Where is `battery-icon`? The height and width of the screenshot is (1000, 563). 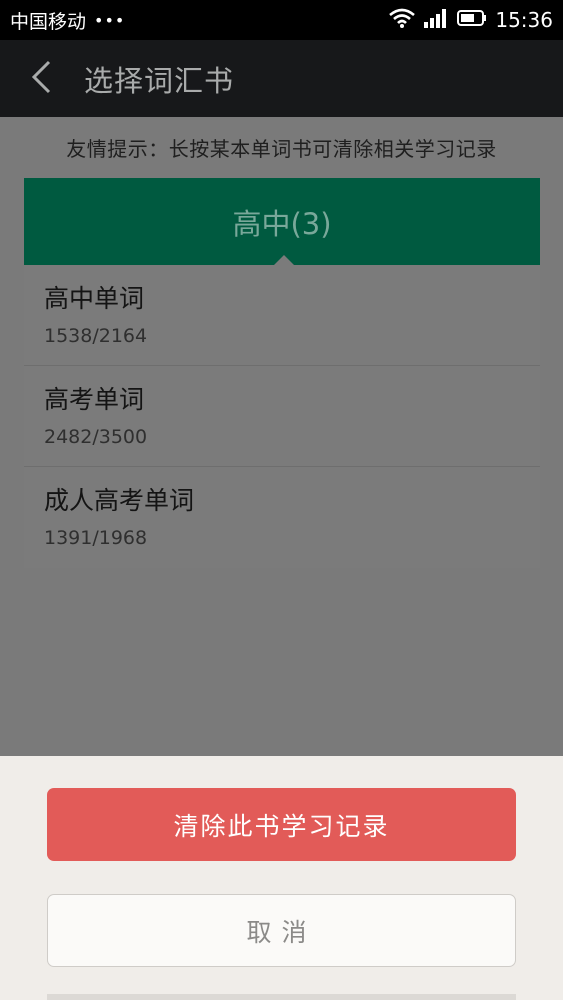
battery-icon is located at coordinates (472, 20).